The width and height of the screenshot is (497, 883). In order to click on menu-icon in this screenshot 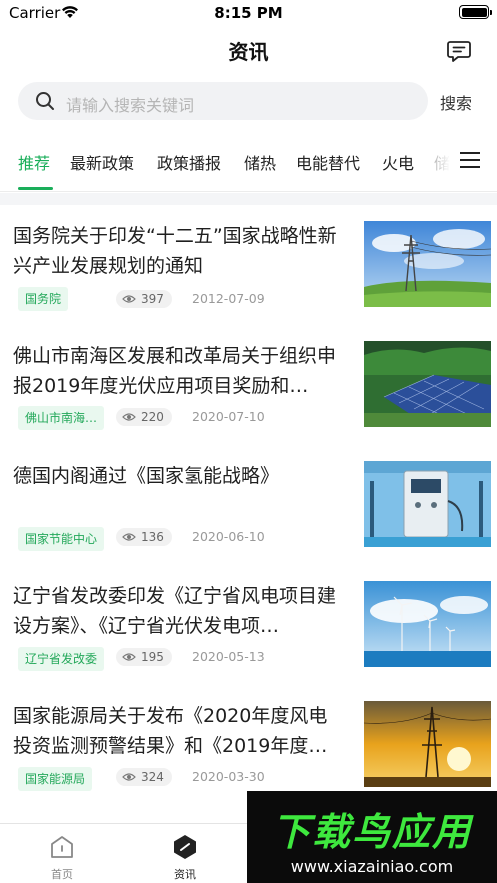, I will do `click(470, 160)`.